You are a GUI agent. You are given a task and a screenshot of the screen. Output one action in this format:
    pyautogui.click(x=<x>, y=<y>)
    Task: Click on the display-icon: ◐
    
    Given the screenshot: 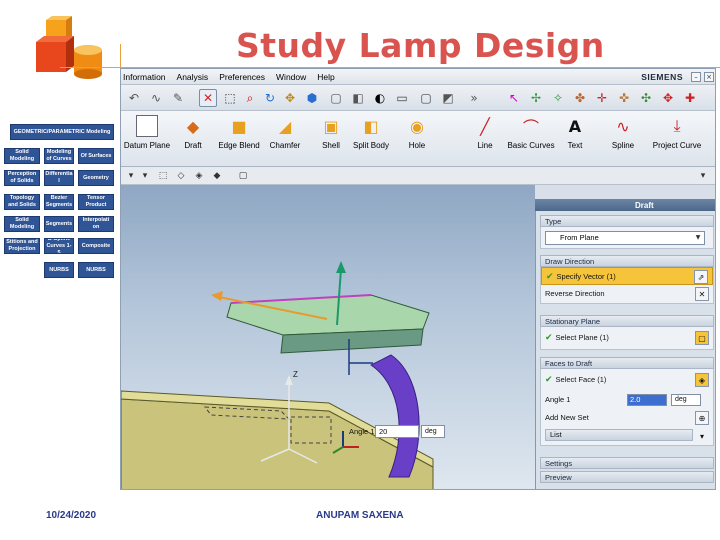 What is the action you would take?
    pyautogui.click(x=380, y=98)
    